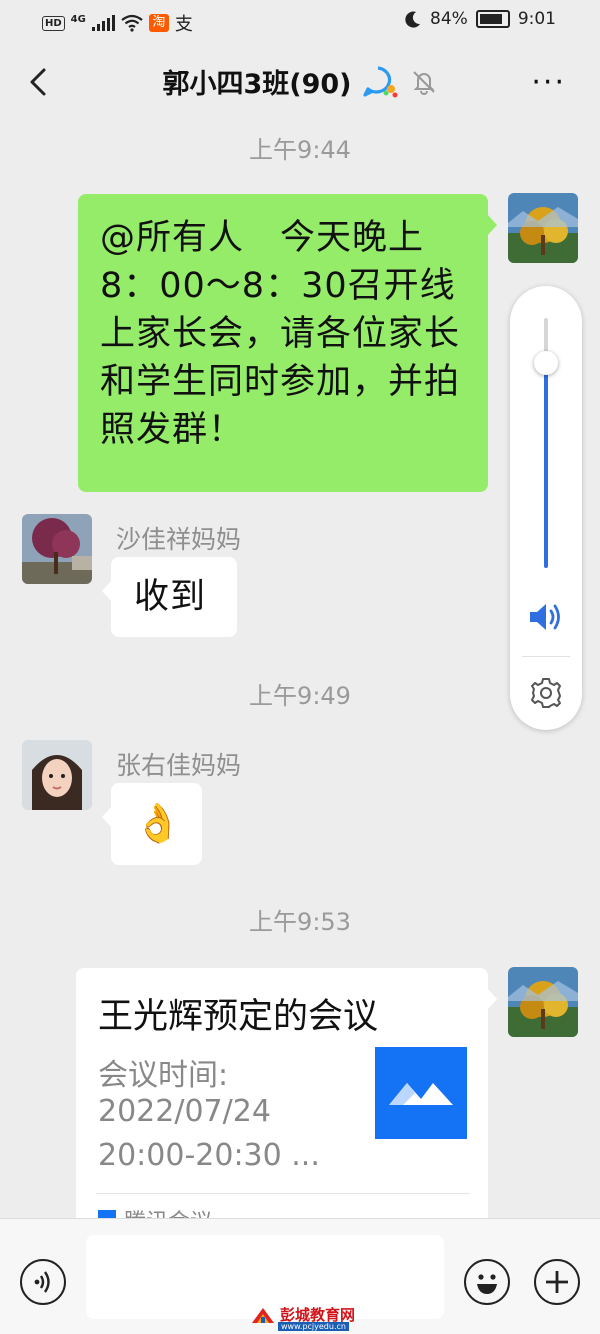 The width and height of the screenshot is (600, 1334). Describe the element at coordinates (263, 1315) in the screenshot. I see `watermark-logo-icon` at that location.